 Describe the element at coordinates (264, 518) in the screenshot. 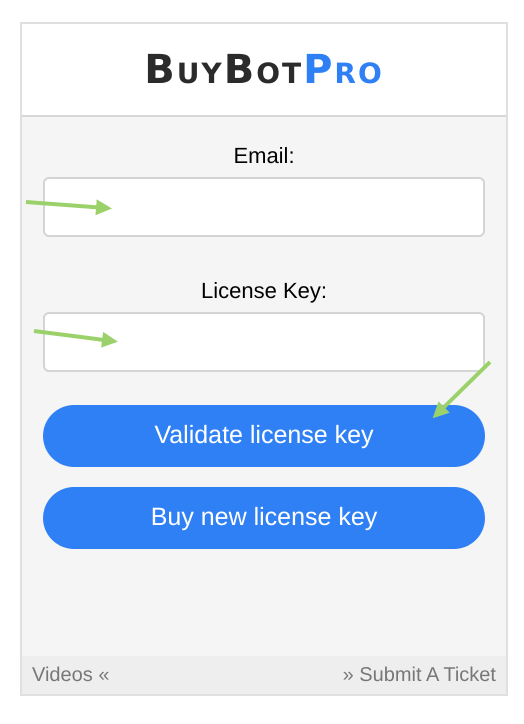

I see `buy-button: Buy new license key` at that location.